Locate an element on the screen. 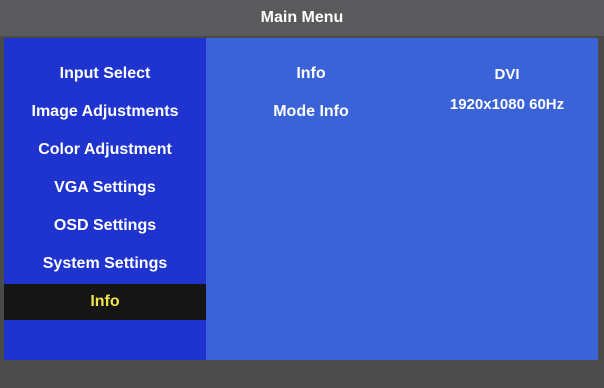  sidebar-item-label: OSD Settings is located at coordinates (105, 225).